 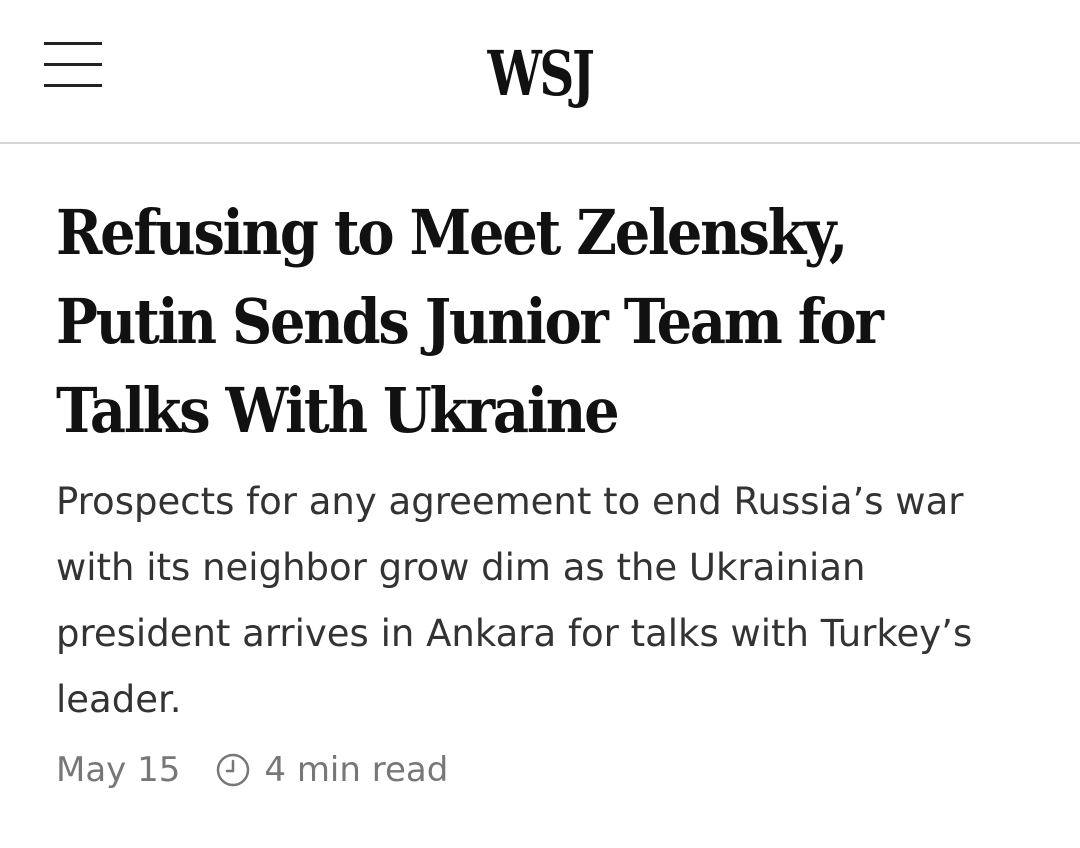 I want to click on site-logo: WSJ, so click(x=540, y=74).